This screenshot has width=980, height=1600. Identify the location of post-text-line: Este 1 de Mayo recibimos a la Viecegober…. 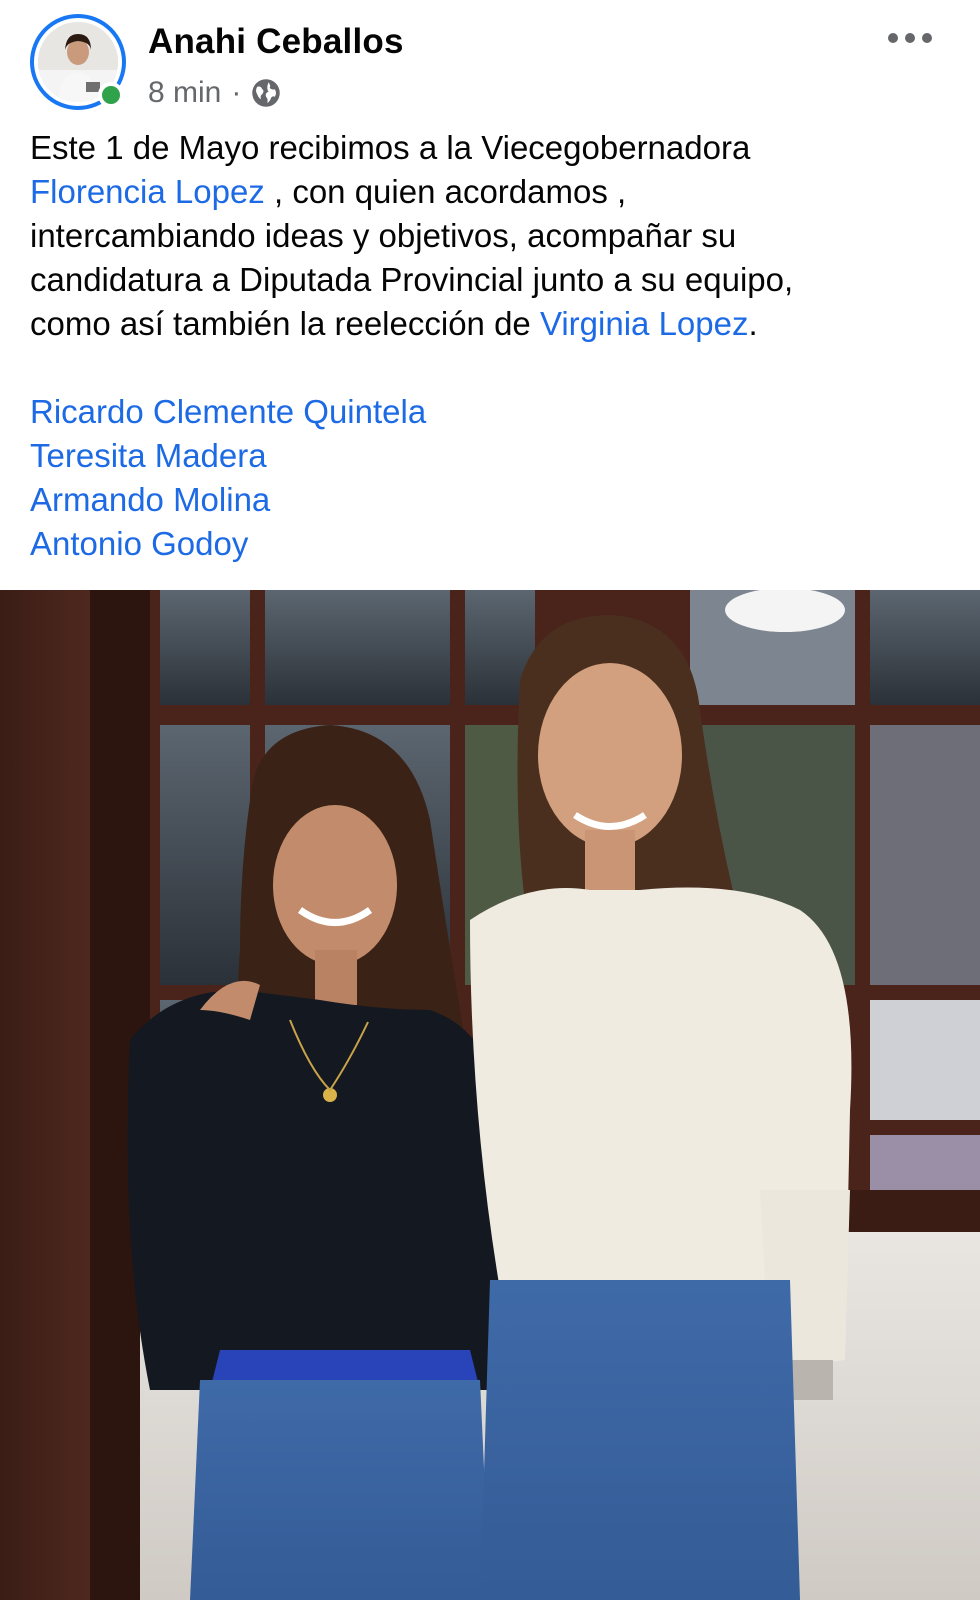
(390, 147).